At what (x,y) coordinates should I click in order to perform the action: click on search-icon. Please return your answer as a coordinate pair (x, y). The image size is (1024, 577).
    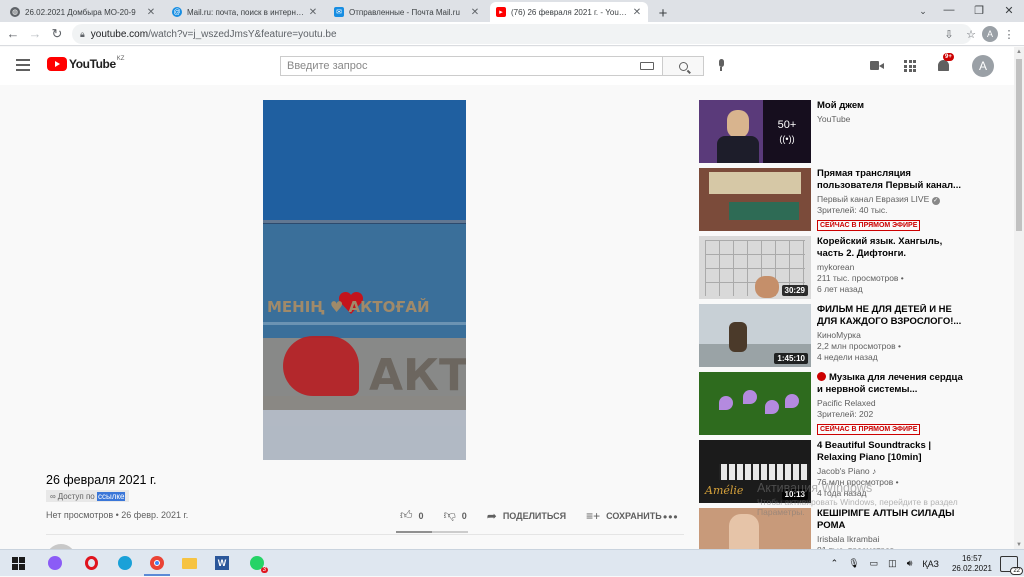
    Looking at the image, I should click on (683, 66).